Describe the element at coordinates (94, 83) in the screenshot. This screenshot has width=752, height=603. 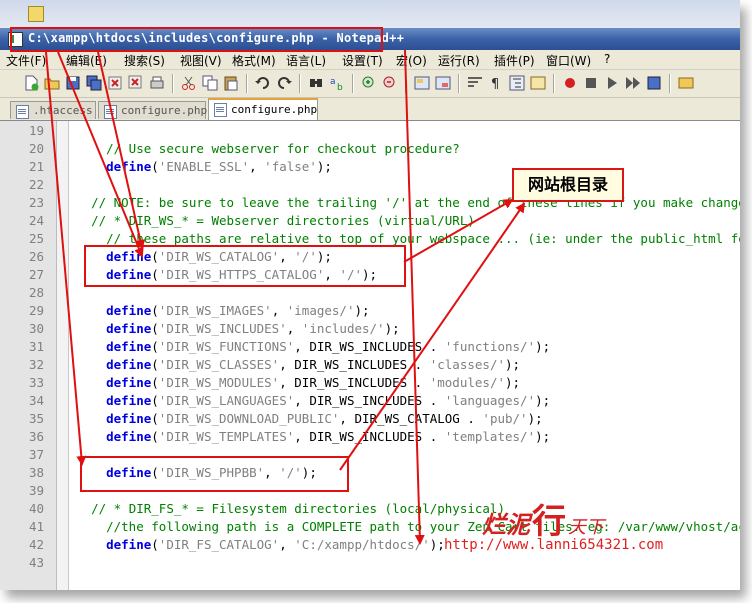
I see `save-all-icon` at that location.